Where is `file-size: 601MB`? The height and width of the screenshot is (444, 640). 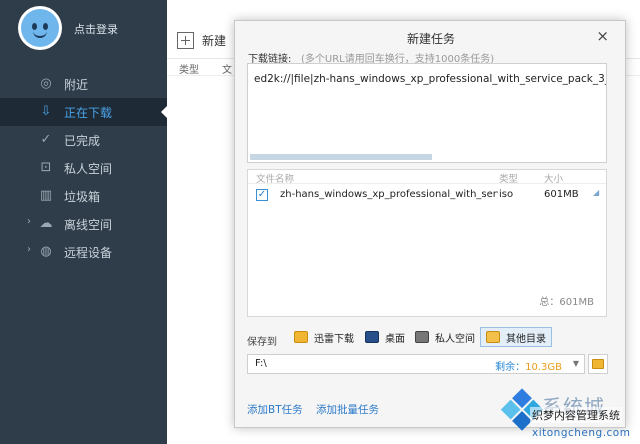 file-size: 601MB is located at coordinates (561, 194).